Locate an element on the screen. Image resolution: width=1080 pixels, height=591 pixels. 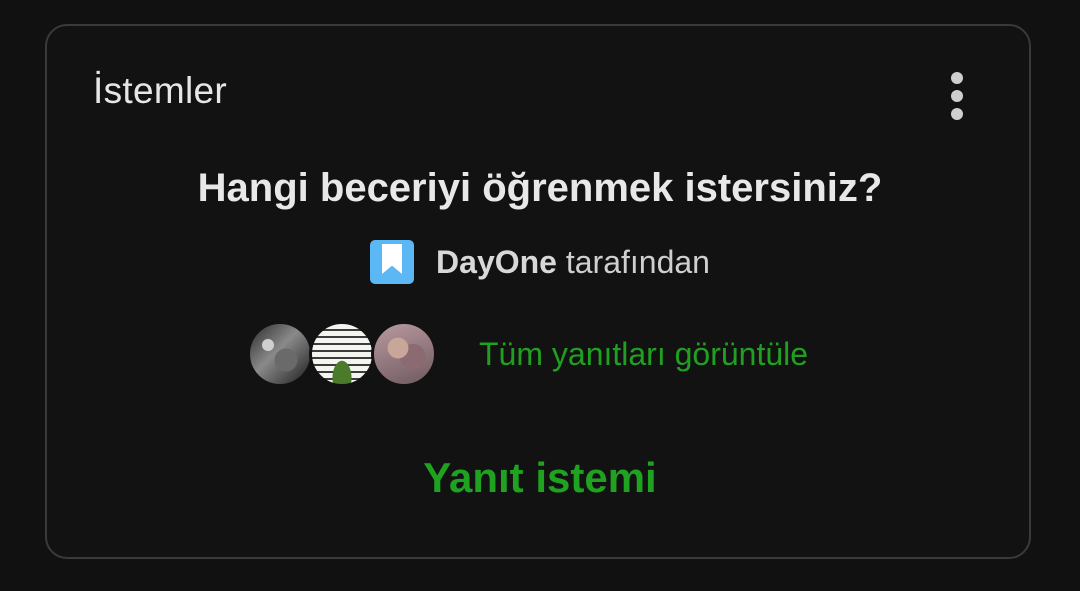
prompt-author: DayOne tarafından is located at coordinates (540, 262).